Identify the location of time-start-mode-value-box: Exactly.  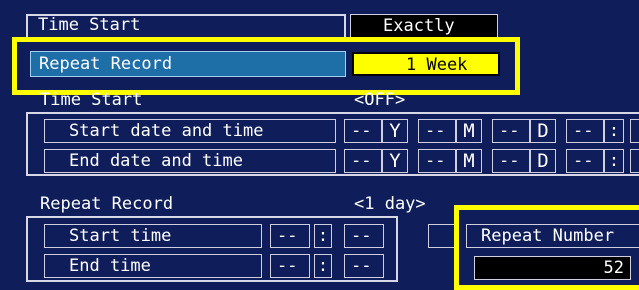
(424, 26).